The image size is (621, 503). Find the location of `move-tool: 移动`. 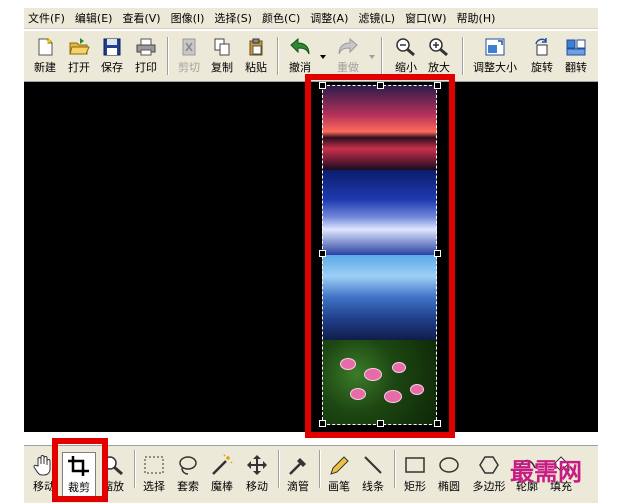

move-tool: 移动 is located at coordinates (257, 474).